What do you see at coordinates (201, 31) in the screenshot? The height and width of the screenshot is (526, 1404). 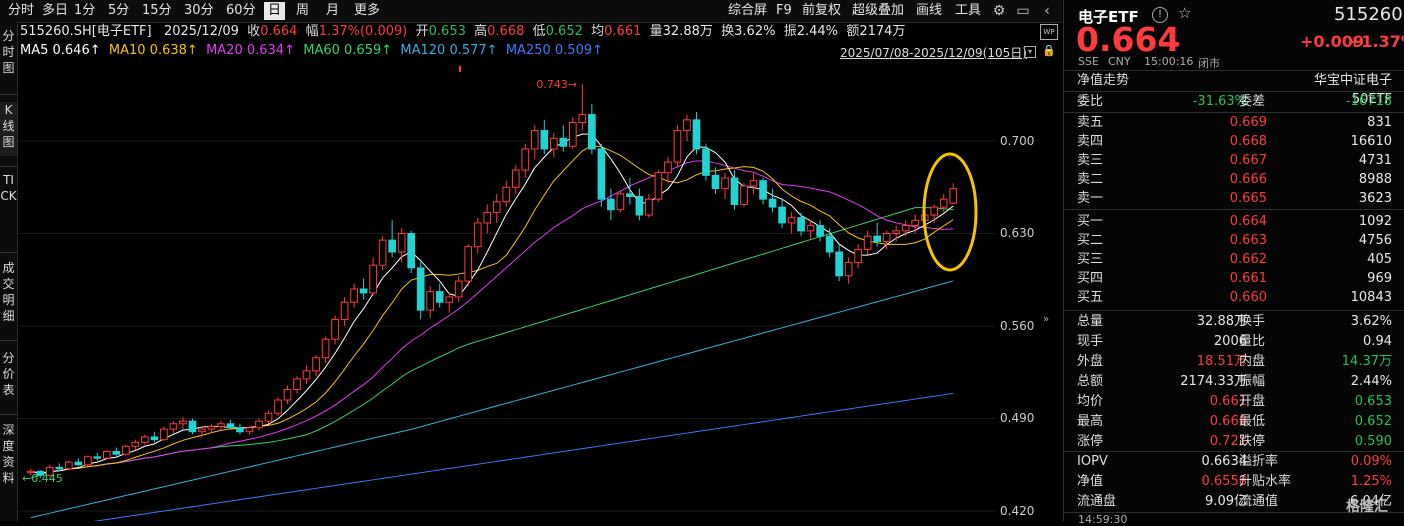 I see `bar-date: 2025/12/09` at bounding box center [201, 31].